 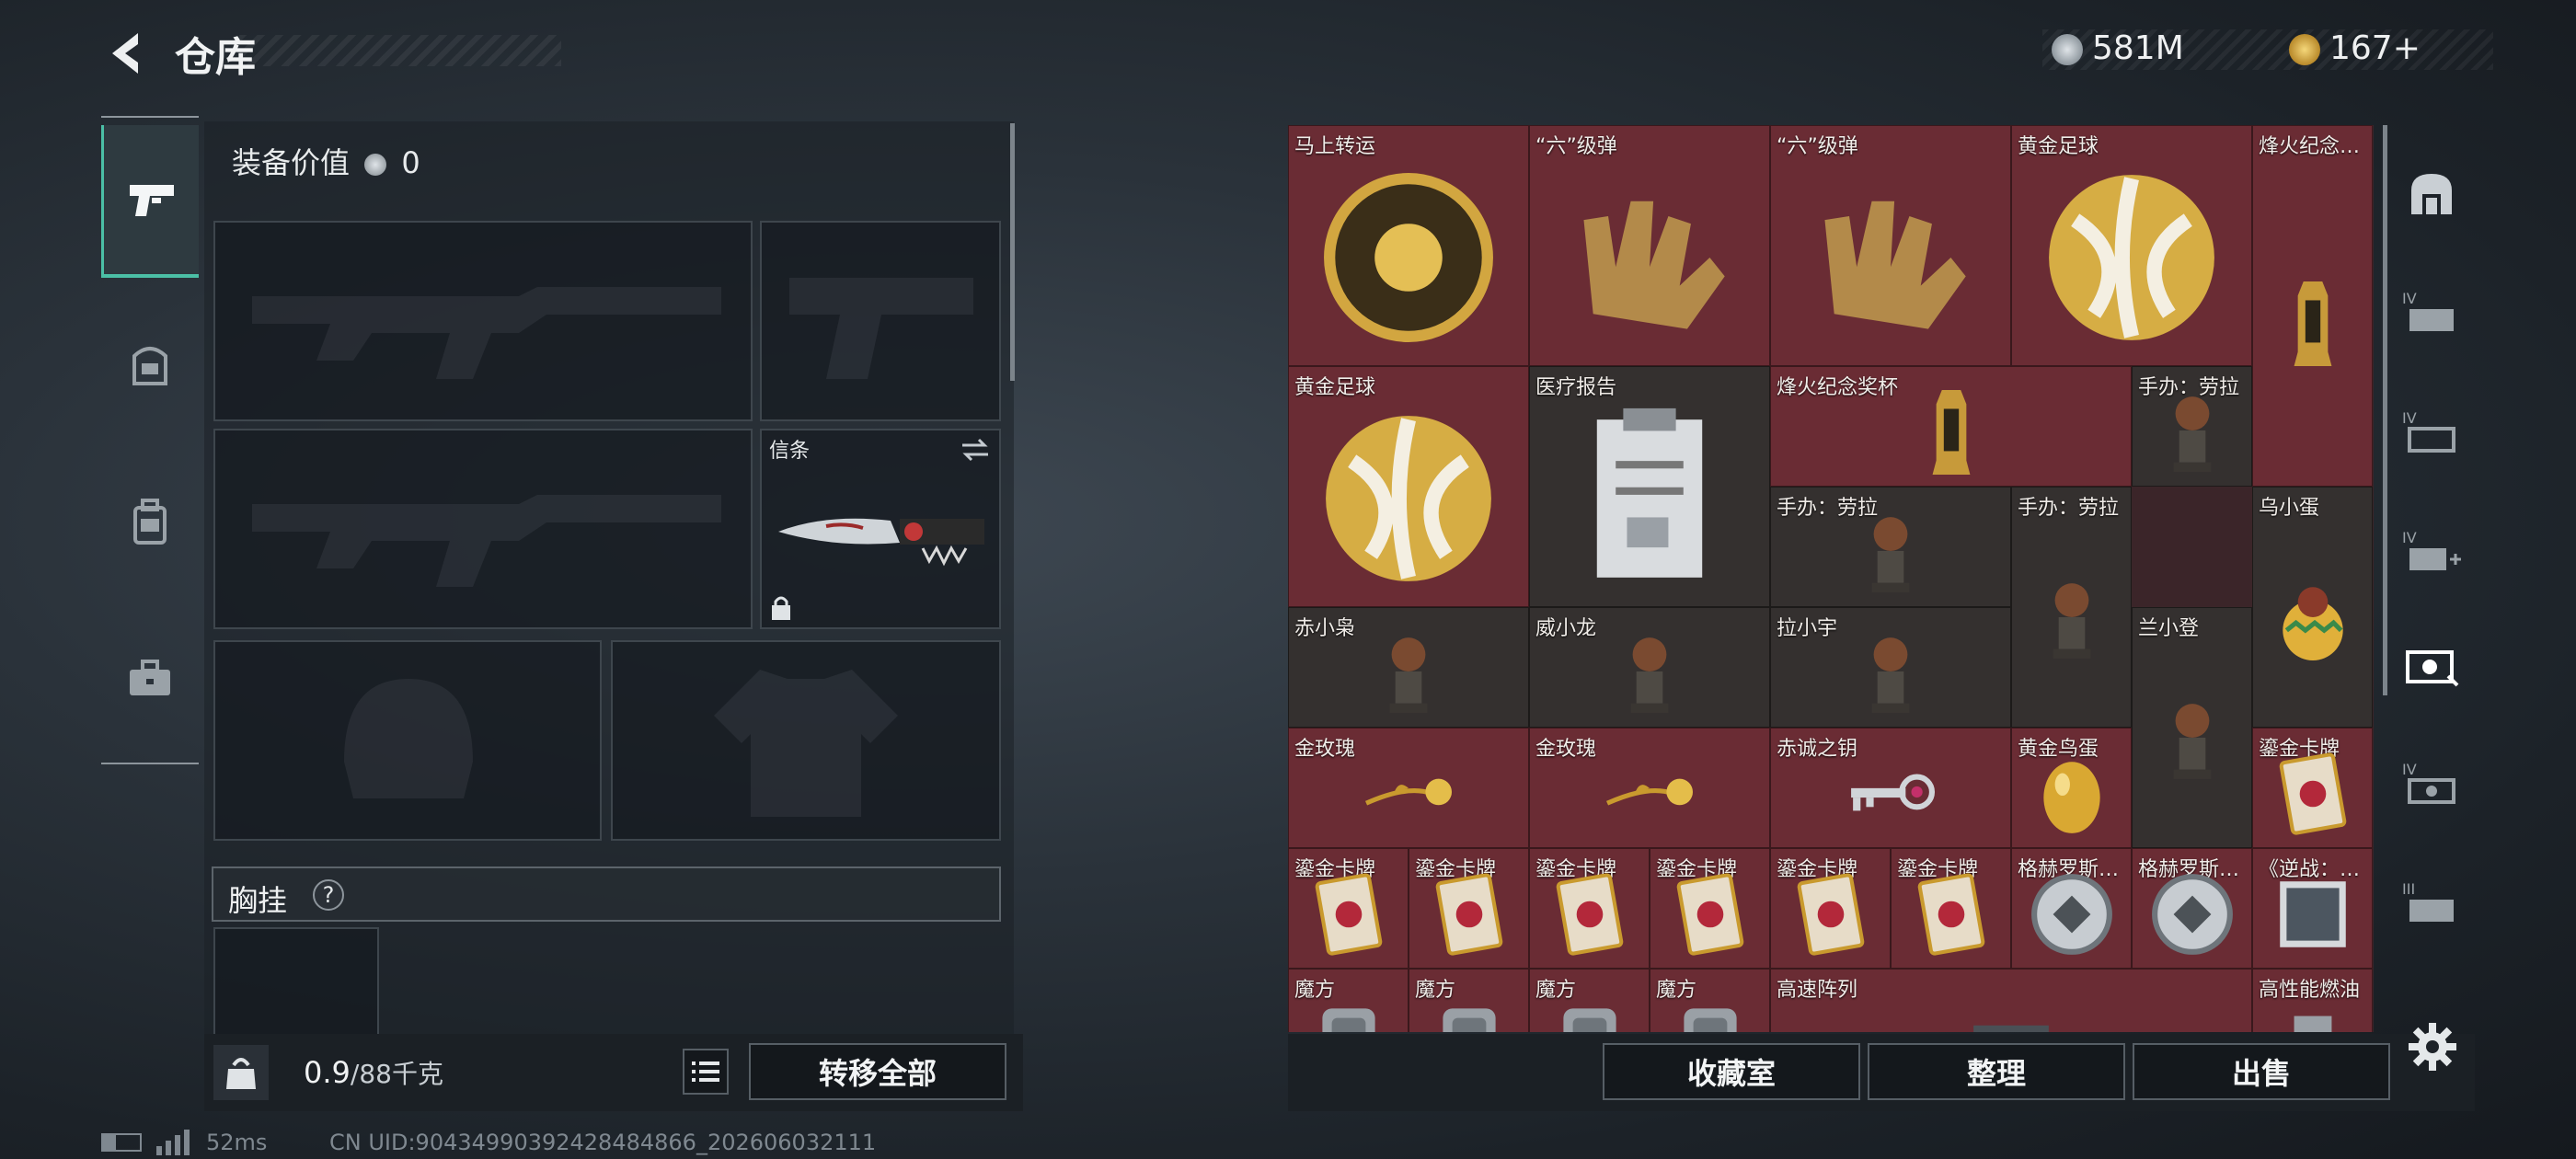 I want to click on egg-figurine-icon, so click(x=2312, y=623).